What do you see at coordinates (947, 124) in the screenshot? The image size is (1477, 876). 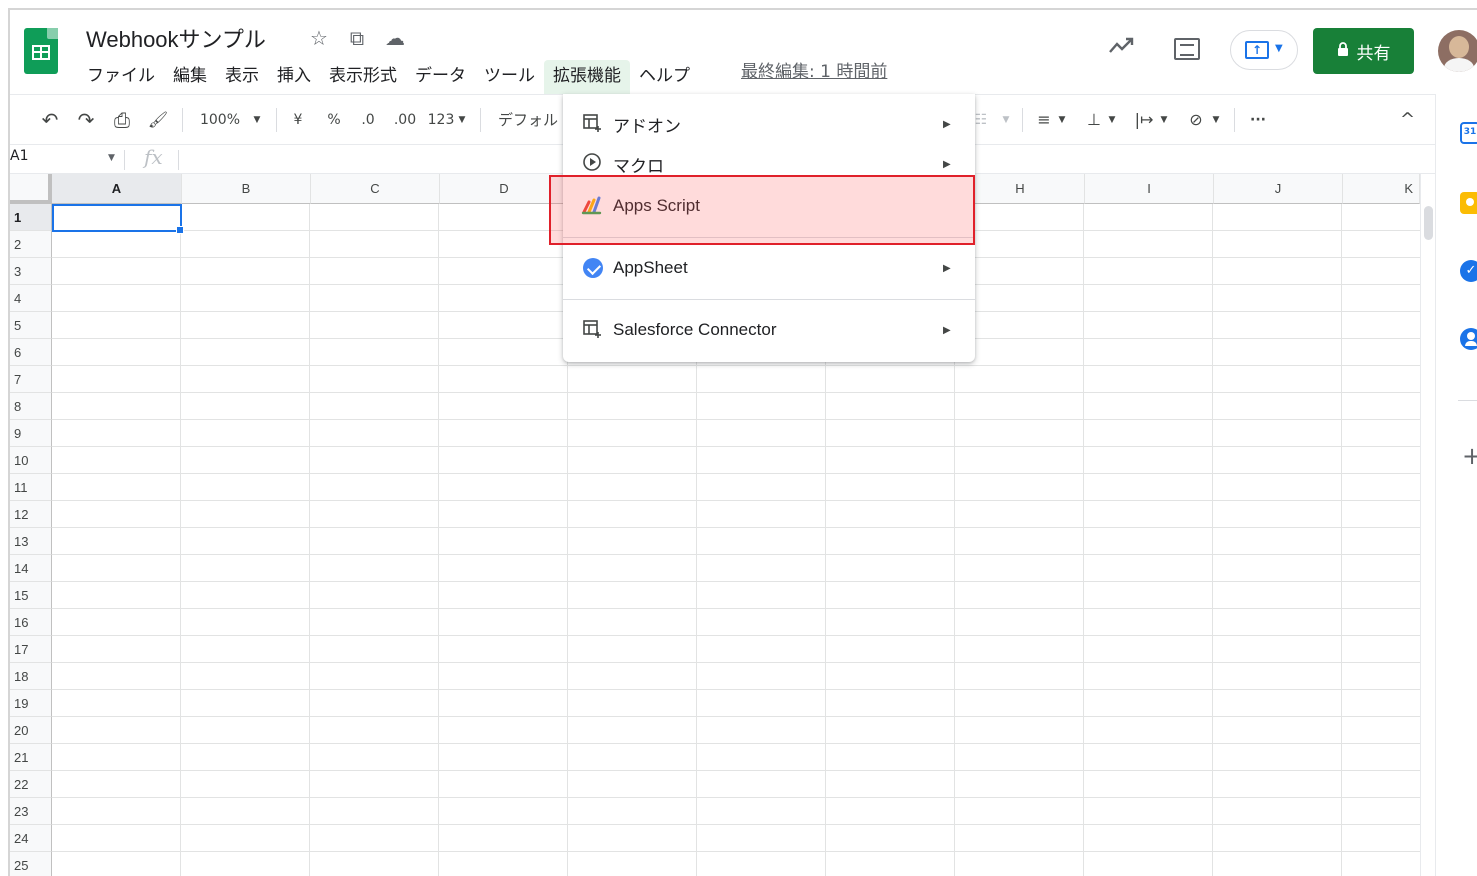 I see `submenu-arrow-icon: ▶` at bounding box center [947, 124].